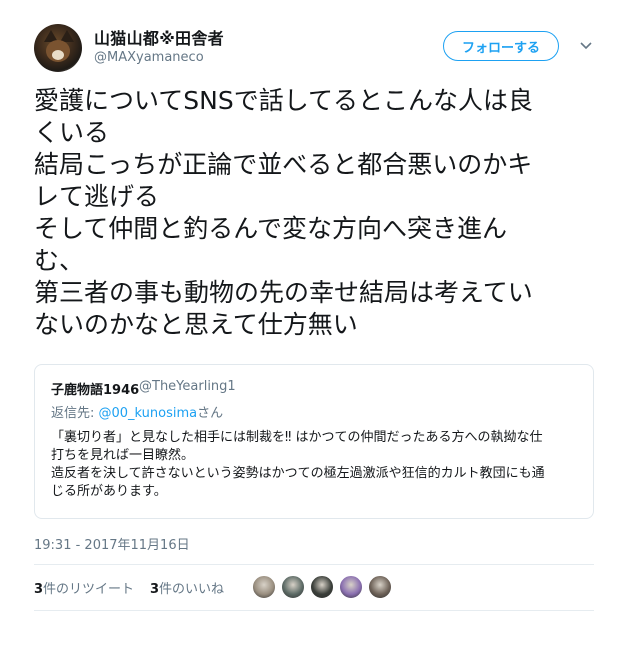 This screenshot has height=659, width=628. Describe the element at coordinates (95, 390) in the screenshot. I see `quoted-author-name: 子鹿物語1946` at that location.